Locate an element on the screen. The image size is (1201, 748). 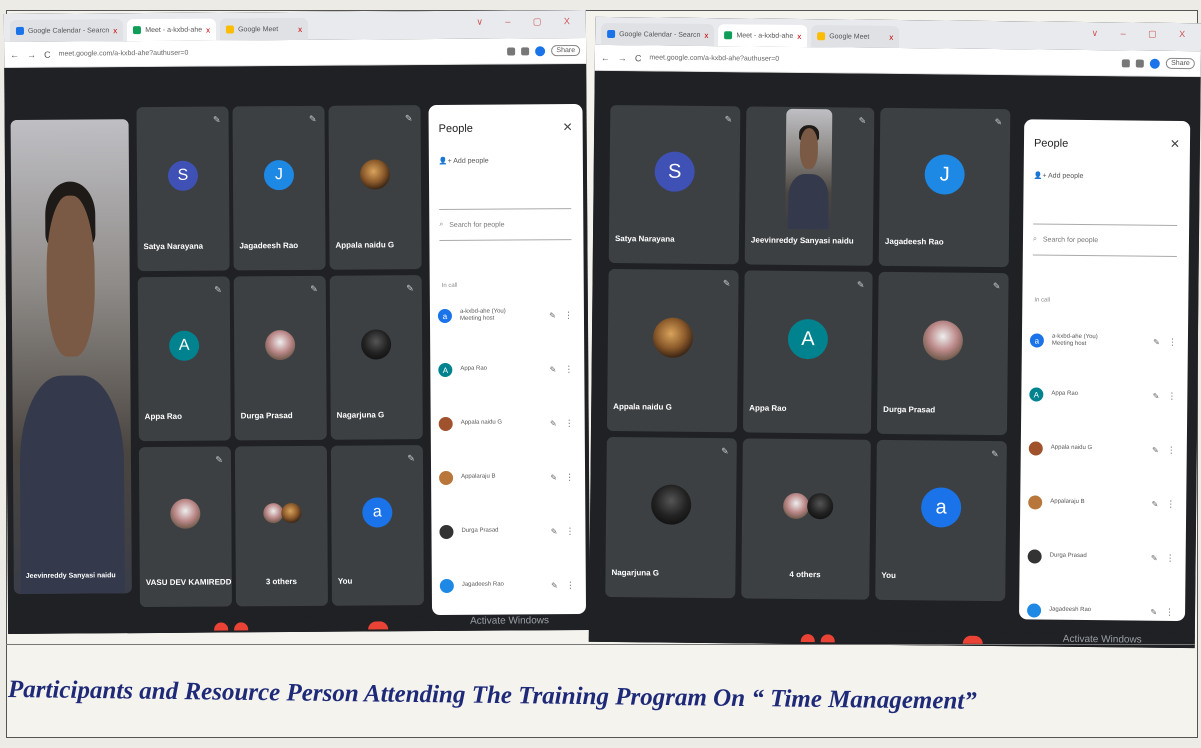
participant-tile: ✎ Jeevinreddy Sanyasi naidu is located at coordinates (809, 186).